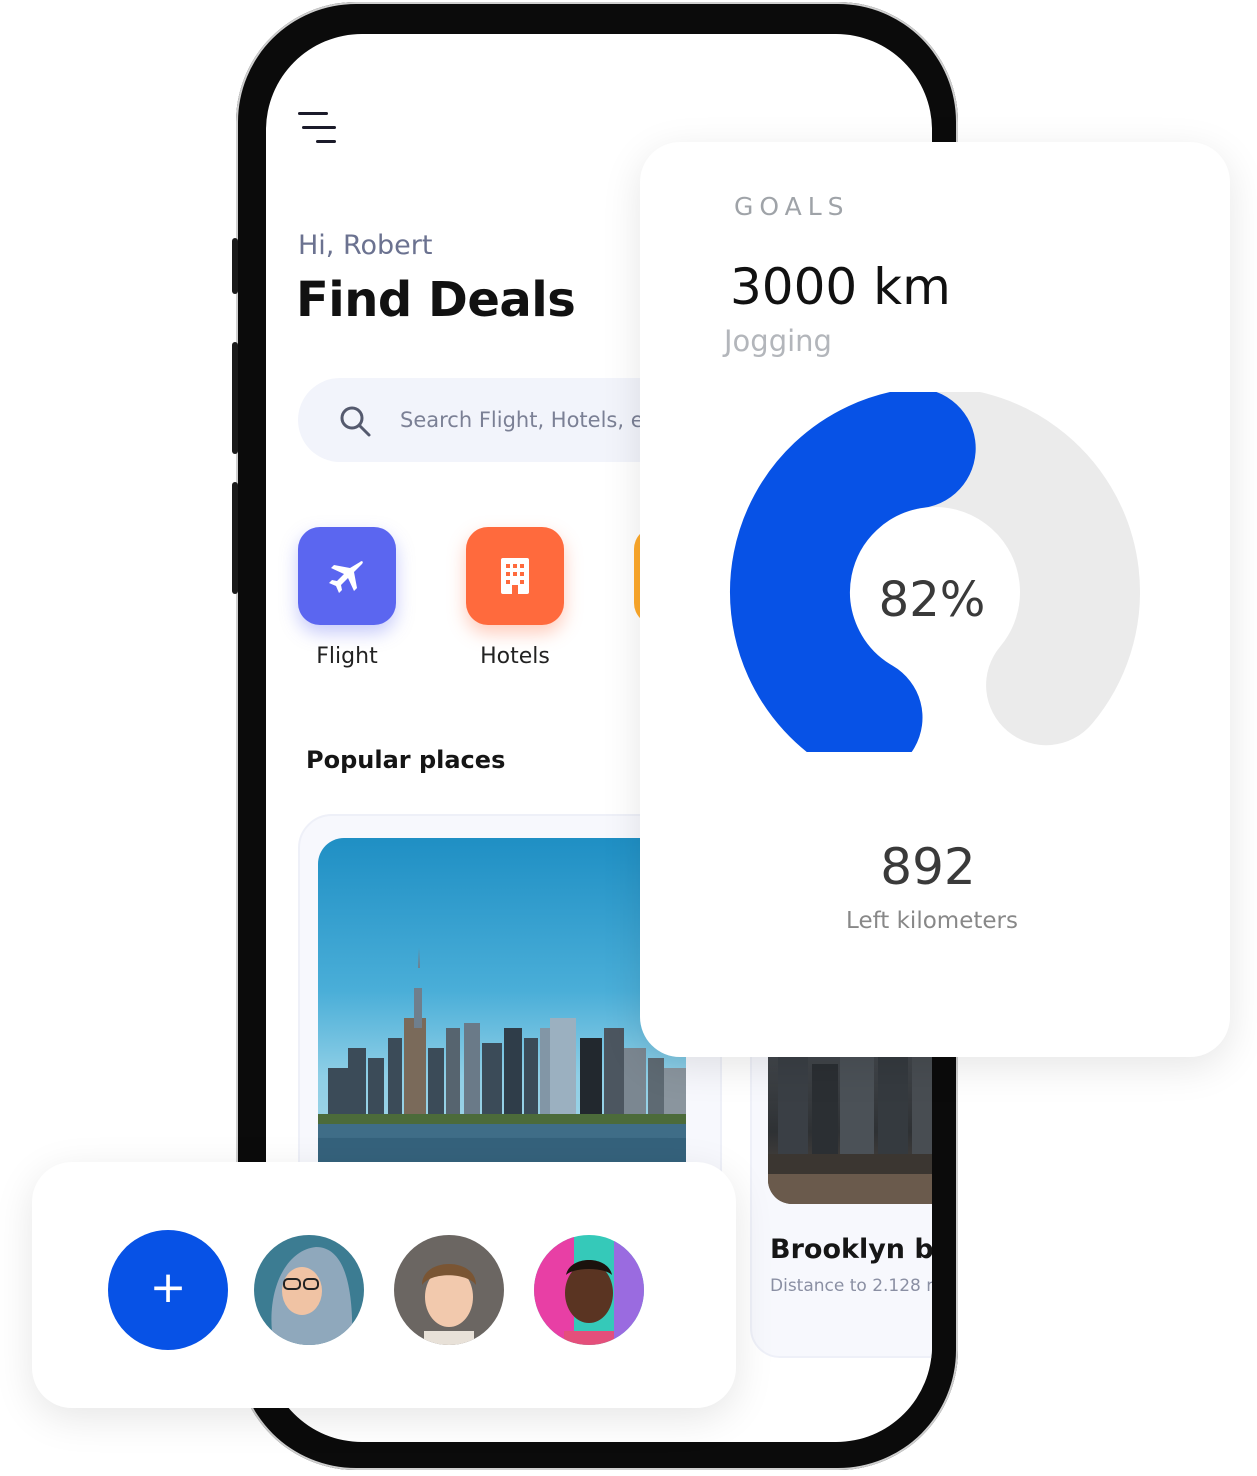 Image resolution: width=1257 pixels, height=1476 pixels. Describe the element at coordinates (522, 420) in the screenshot. I see `search-placeholder: Search Flight, Hotels, e` at that location.